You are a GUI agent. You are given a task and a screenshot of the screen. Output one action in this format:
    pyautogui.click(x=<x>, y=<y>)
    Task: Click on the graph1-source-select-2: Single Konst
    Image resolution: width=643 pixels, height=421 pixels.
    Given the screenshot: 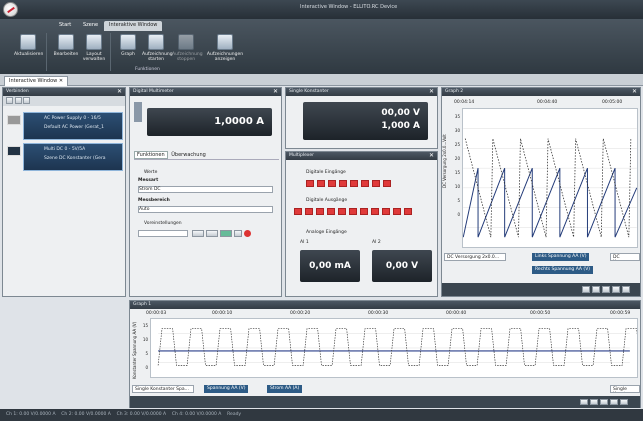 What is the action you would take?
    pyautogui.click(x=625, y=389)
    